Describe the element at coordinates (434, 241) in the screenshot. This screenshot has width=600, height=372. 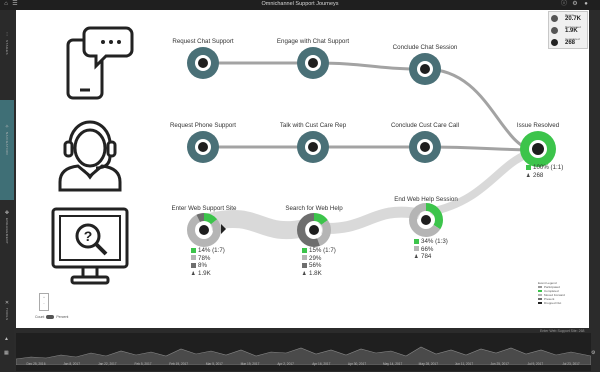
I see `stat-completed: 34% (1:3)` at that location.